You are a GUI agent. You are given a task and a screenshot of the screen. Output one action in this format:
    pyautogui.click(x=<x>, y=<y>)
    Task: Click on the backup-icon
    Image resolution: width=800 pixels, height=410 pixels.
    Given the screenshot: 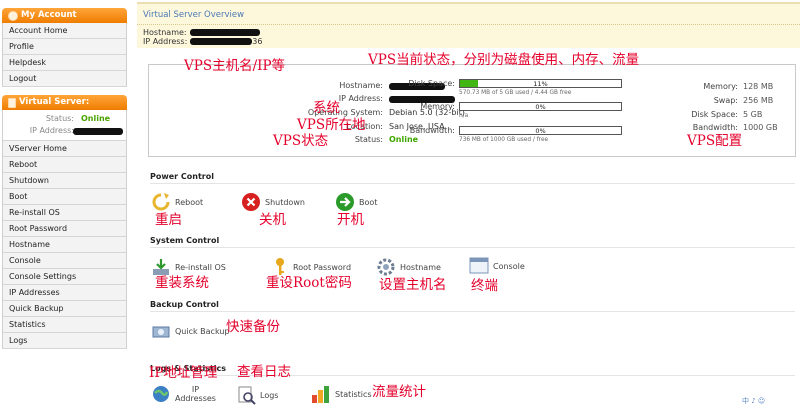 What is the action you would take?
    pyautogui.click(x=161, y=332)
    